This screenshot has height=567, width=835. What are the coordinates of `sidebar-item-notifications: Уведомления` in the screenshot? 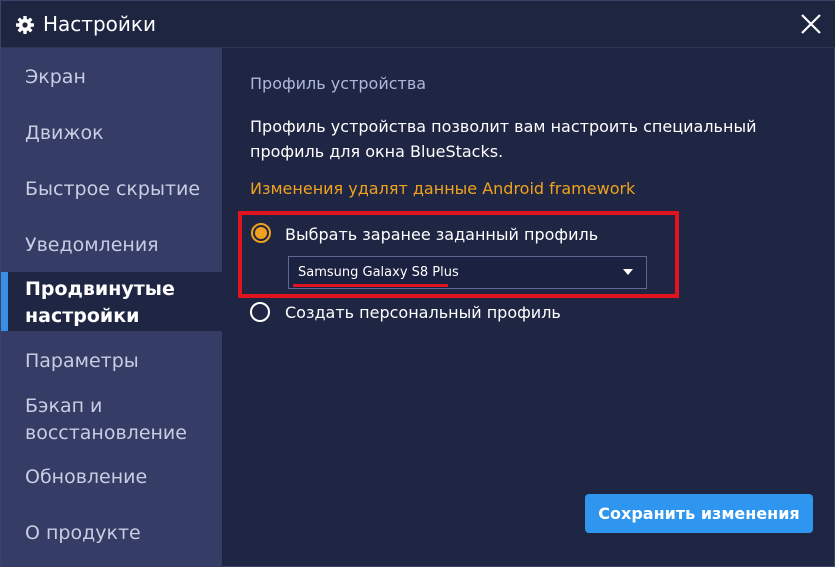 It's located at (111, 245).